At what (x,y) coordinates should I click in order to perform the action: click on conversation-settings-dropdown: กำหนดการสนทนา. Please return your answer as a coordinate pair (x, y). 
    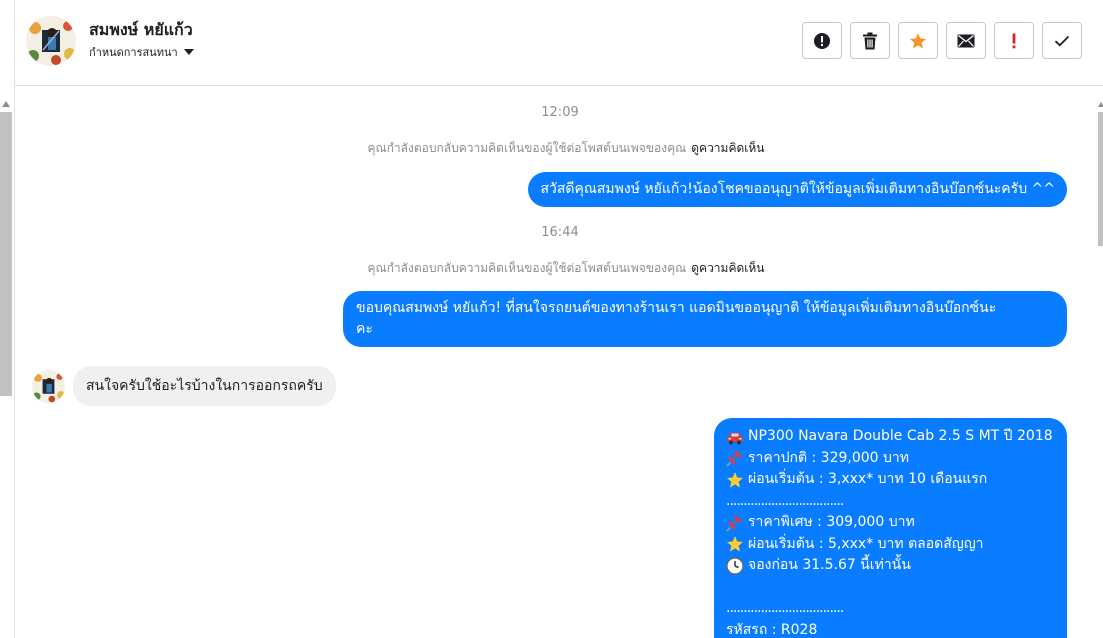
    Looking at the image, I should click on (141, 52).